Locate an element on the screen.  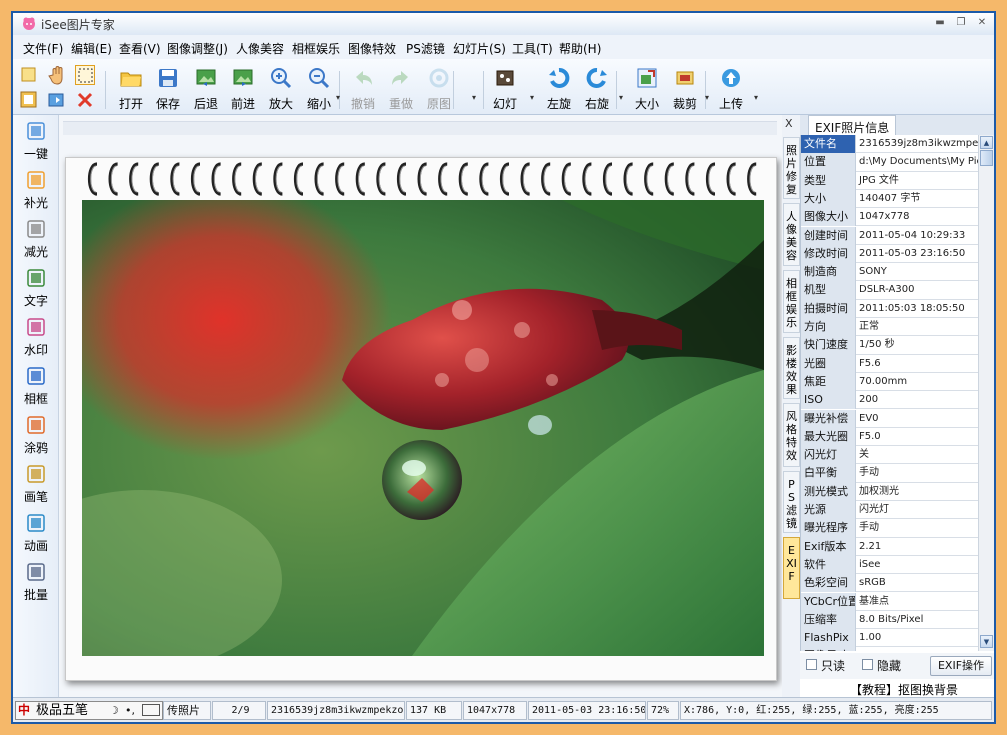
menu-item-8: 幻灯片(S) is located at coordinates (479, 48).